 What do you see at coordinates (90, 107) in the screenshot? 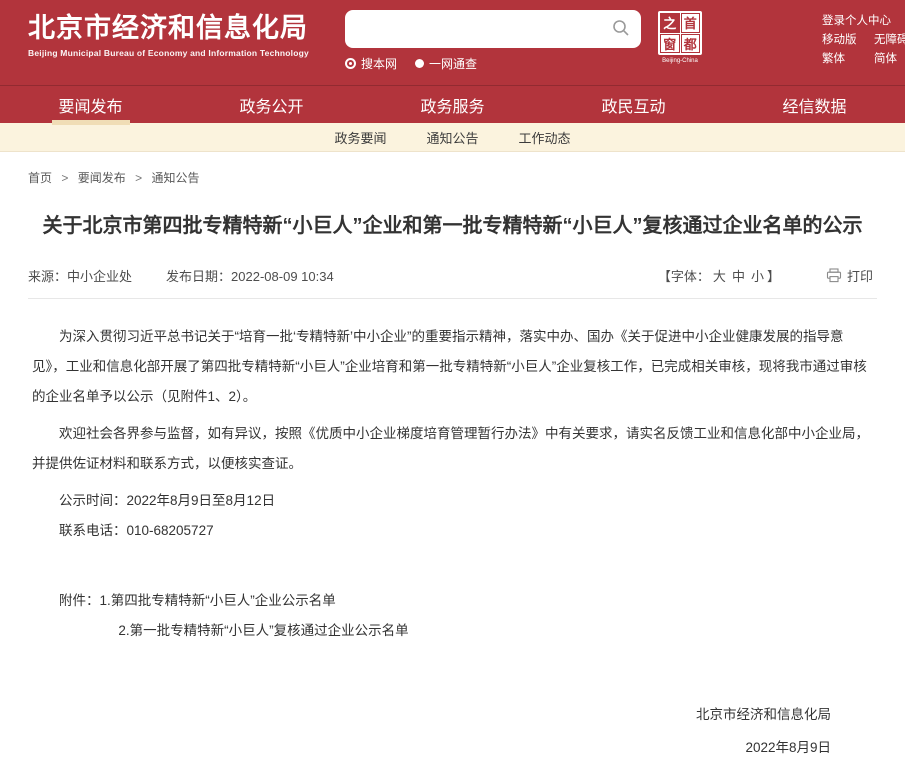
I see `nav-tab-label: 要闻发布` at bounding box center [90, 107].